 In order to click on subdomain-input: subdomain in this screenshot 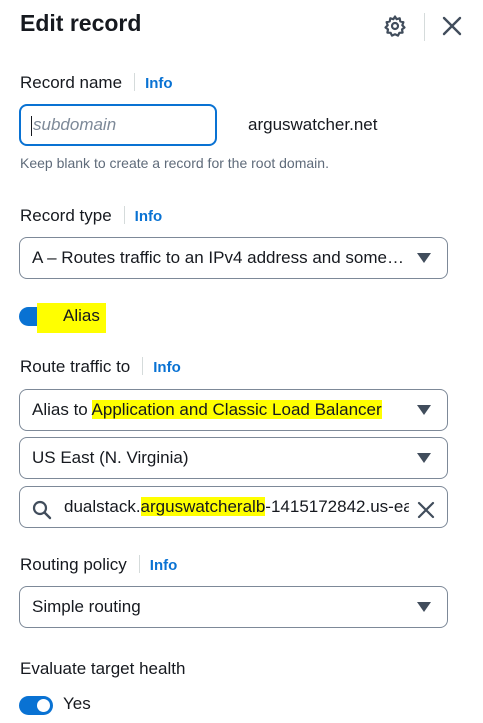, I will do `click(118, 125)`.